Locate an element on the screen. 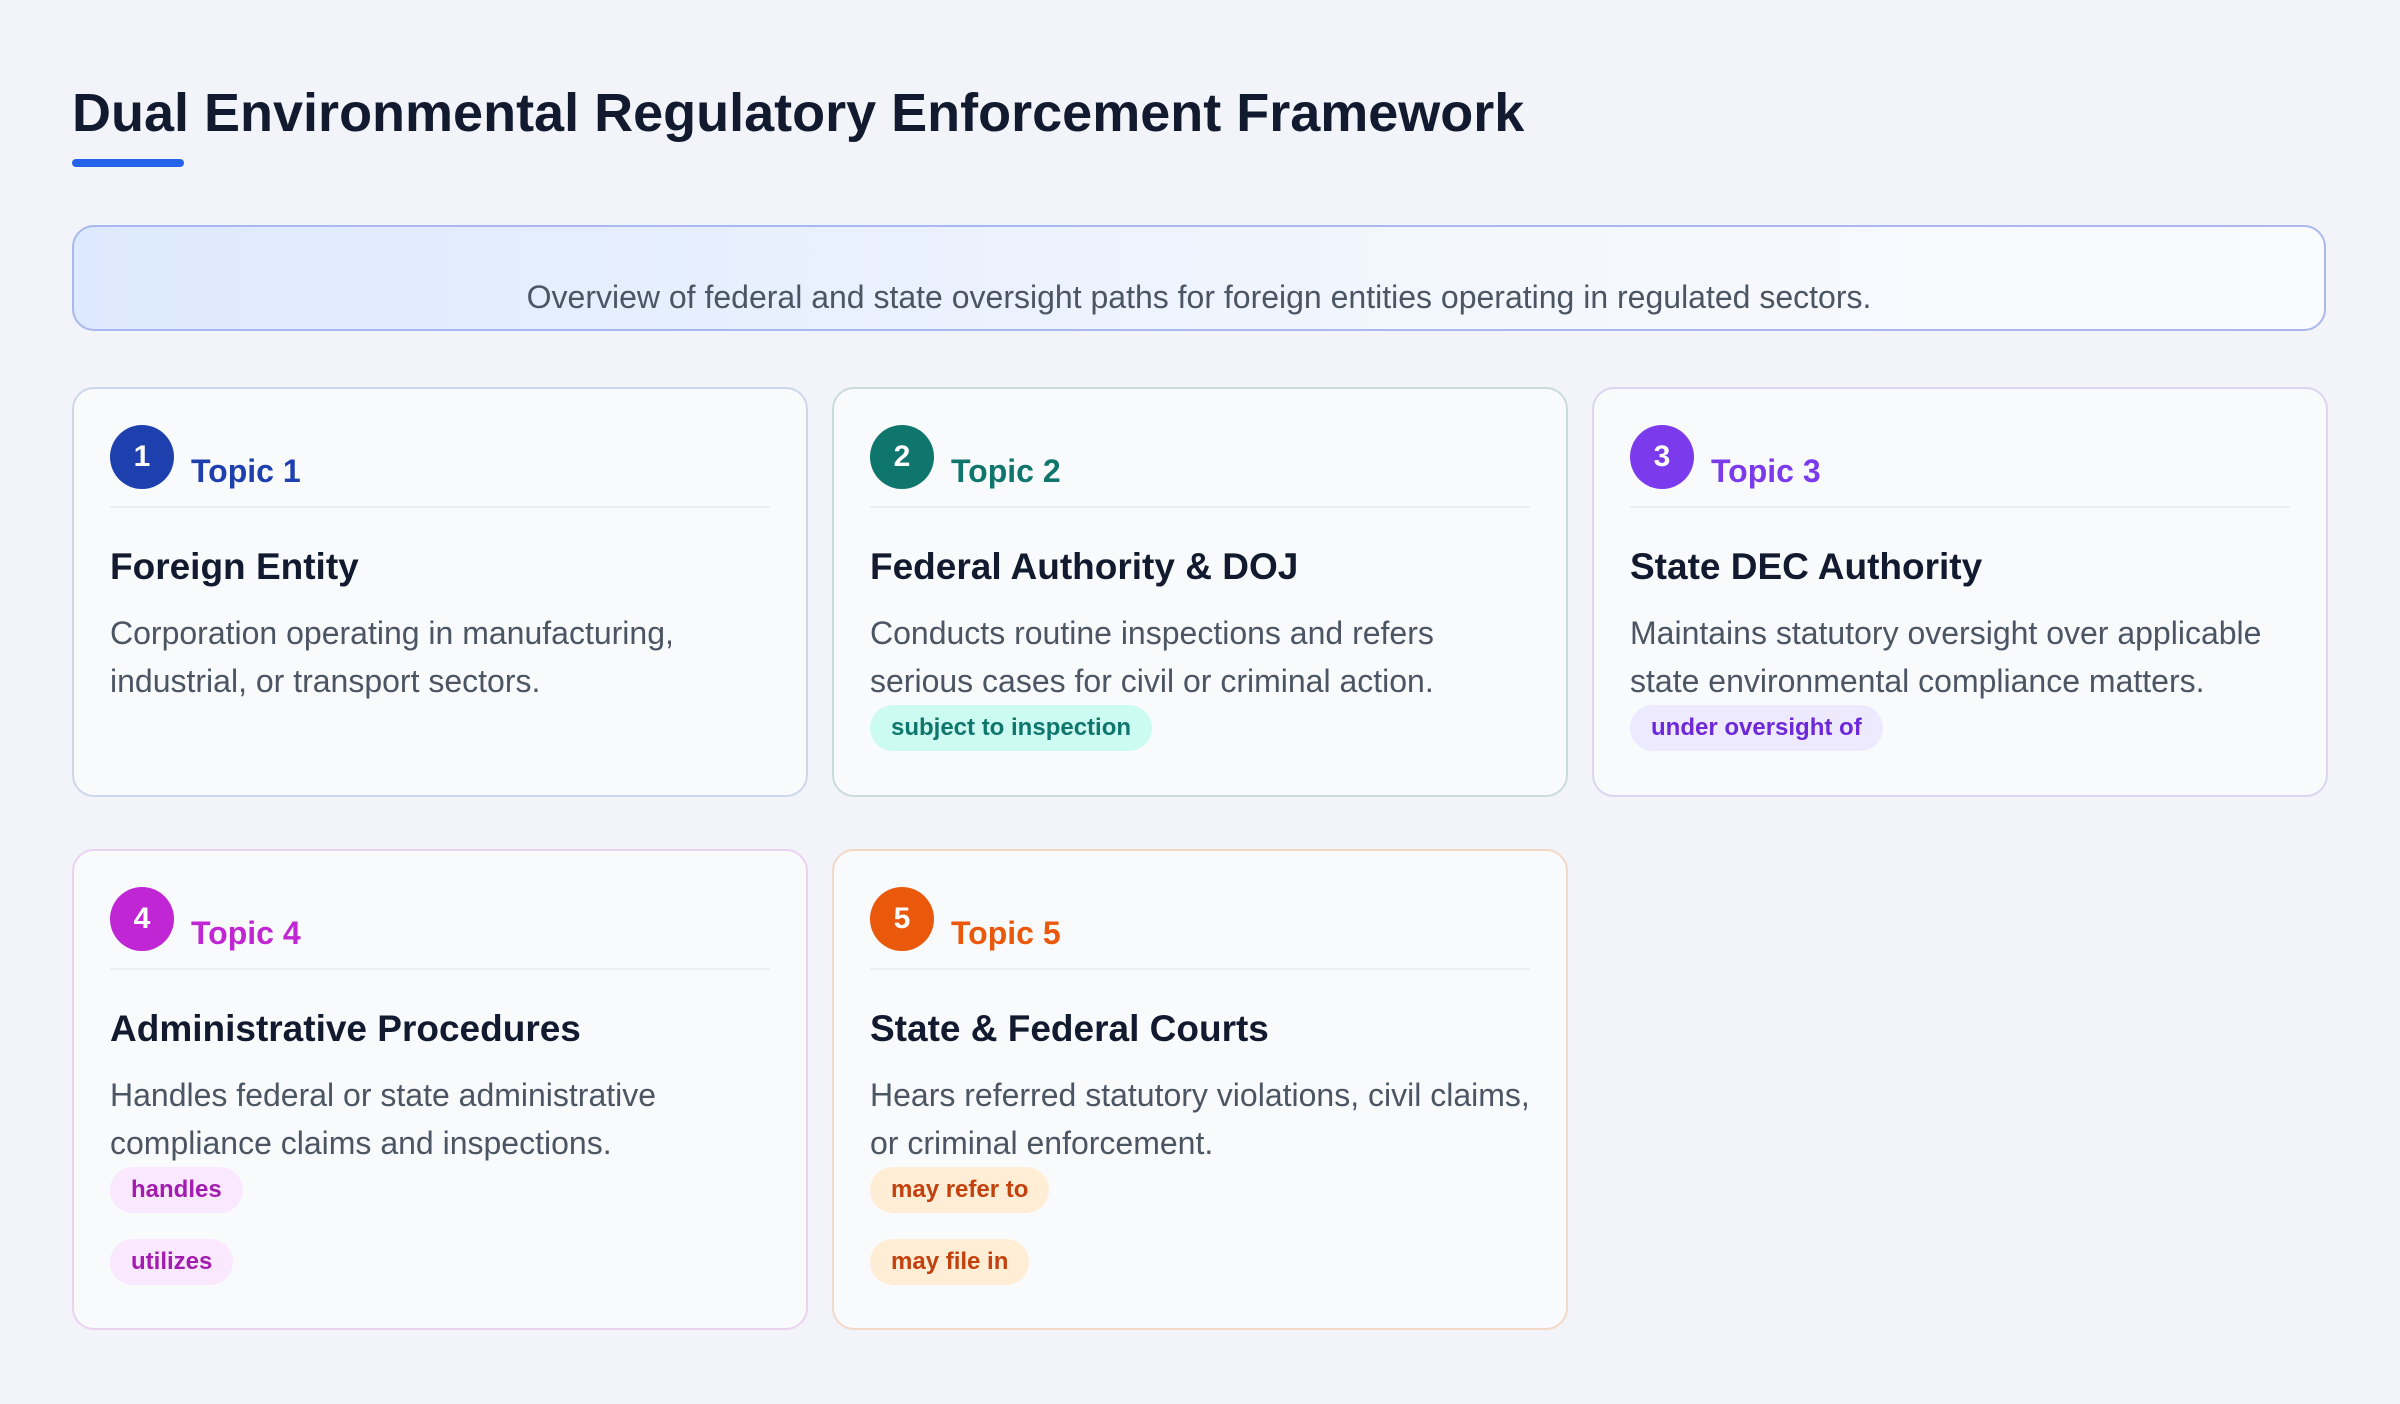  topic-label: Topic 4 is located at coordinates (246, 933).